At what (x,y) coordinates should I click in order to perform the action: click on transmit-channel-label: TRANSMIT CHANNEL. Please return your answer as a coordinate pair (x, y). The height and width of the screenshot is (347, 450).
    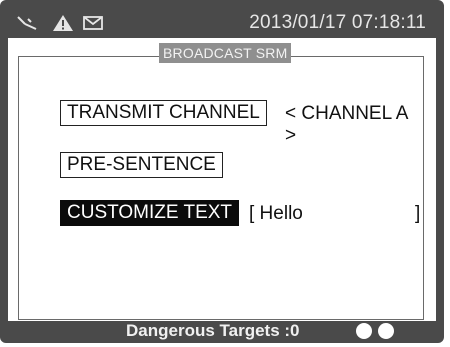
    Looking at the image, I should click on (163, 113).